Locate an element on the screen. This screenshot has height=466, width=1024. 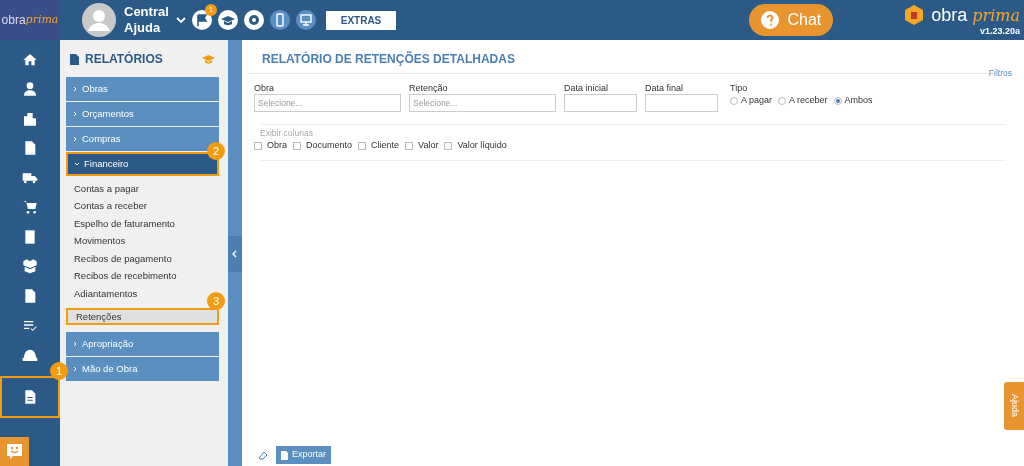
menu-item: Adiantamentos is located at coordinates (106, 294).